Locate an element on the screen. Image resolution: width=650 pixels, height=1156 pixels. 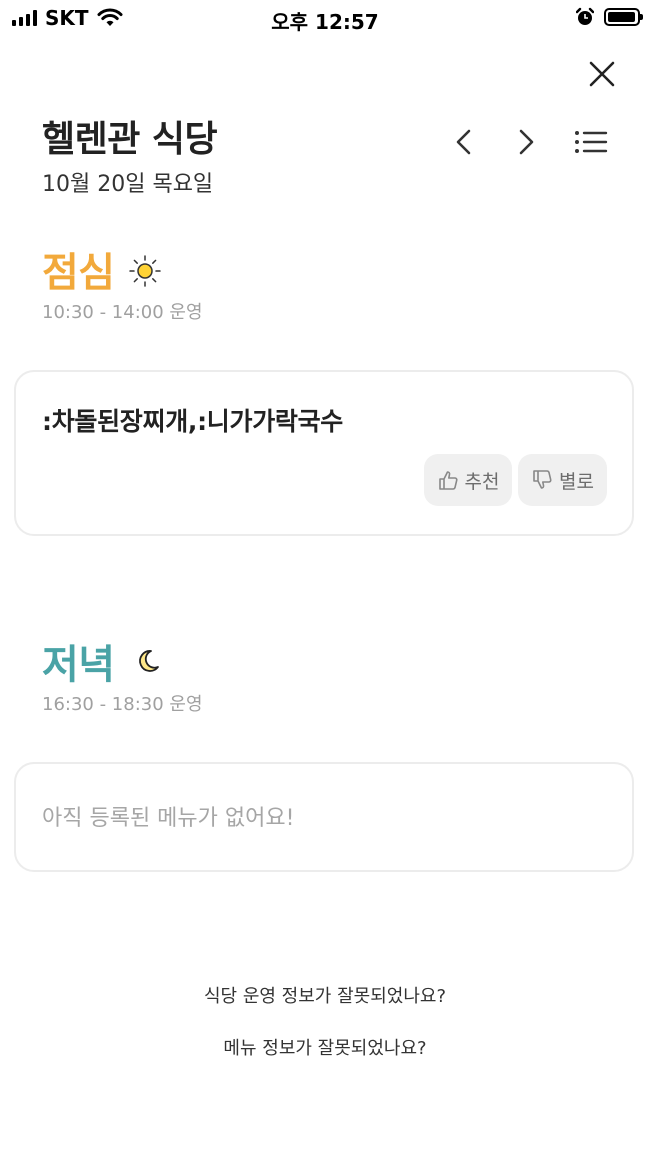
chevron-right-icon is located at coordinates (526, 142).